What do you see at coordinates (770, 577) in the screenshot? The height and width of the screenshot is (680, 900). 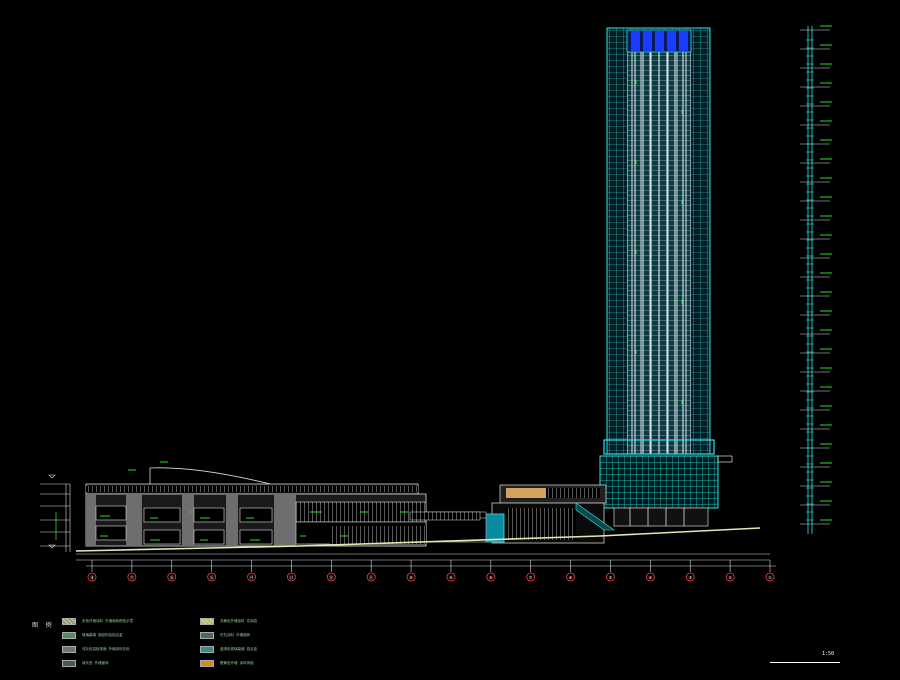 I see `grid-axis-label: ①` at bounding box center [770, 577].